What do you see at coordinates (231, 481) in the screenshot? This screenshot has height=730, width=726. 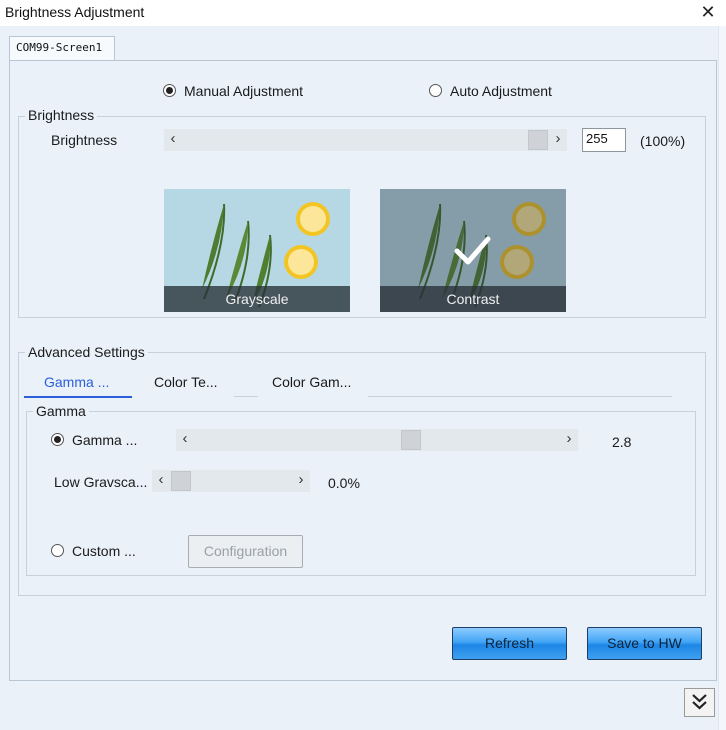 I see `low-grayscale-slider: ‹ ›` at bounding box center [231, 481].